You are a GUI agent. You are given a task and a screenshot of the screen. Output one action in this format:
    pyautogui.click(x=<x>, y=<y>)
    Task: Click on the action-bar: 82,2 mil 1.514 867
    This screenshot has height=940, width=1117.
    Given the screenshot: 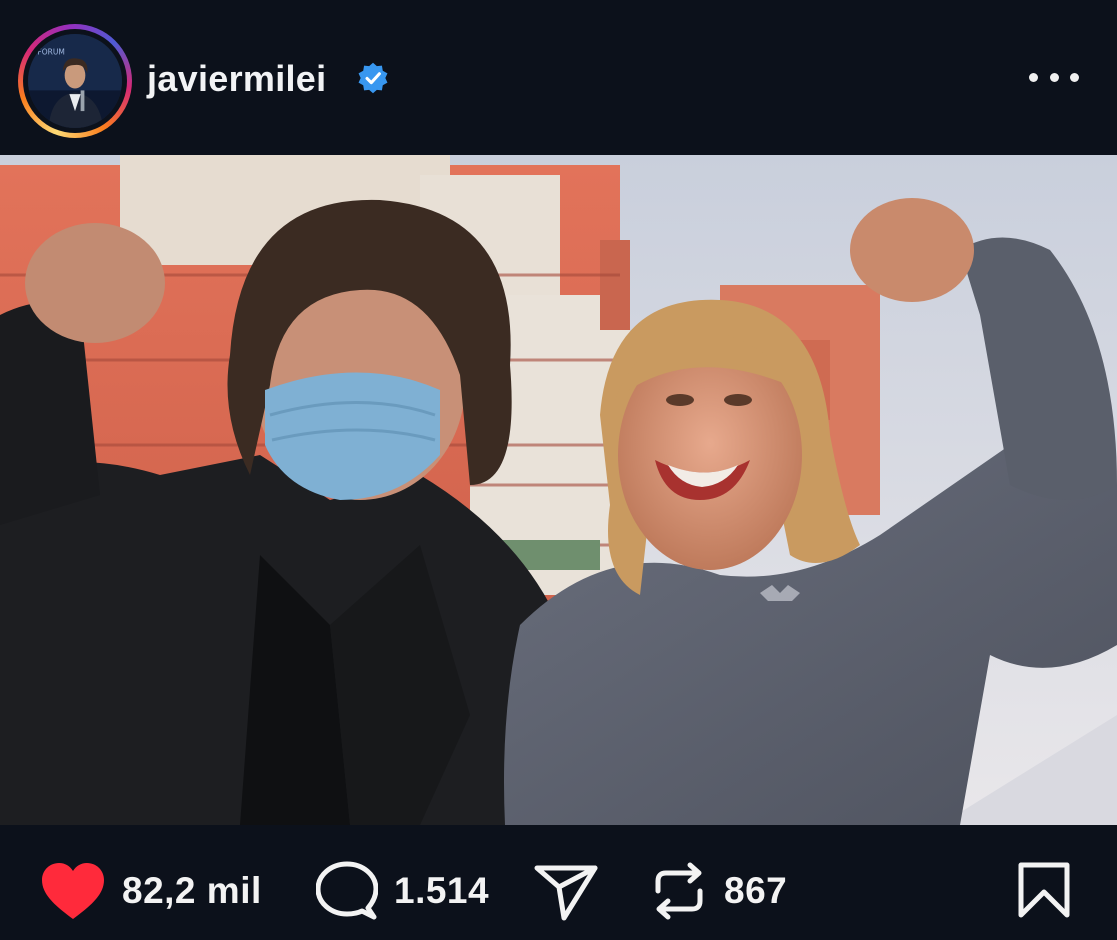 What is the action you would take?
    pyautogui.click(x=558, y=882)
    